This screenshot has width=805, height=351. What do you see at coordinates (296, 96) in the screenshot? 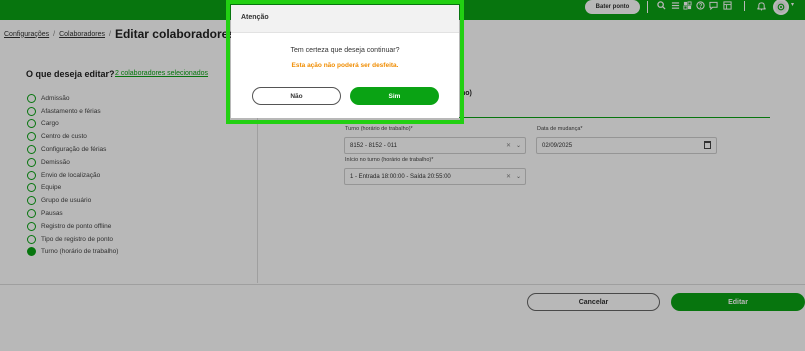
I see `no-button: Não` at bounding box center [296, 96].